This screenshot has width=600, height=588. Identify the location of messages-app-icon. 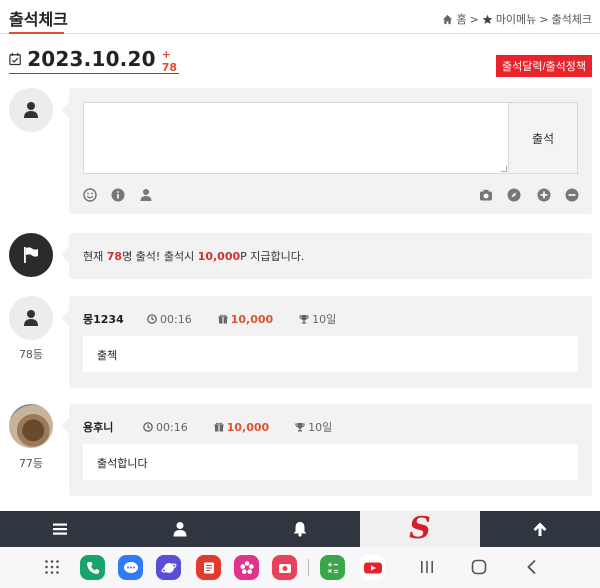
(130, 567).